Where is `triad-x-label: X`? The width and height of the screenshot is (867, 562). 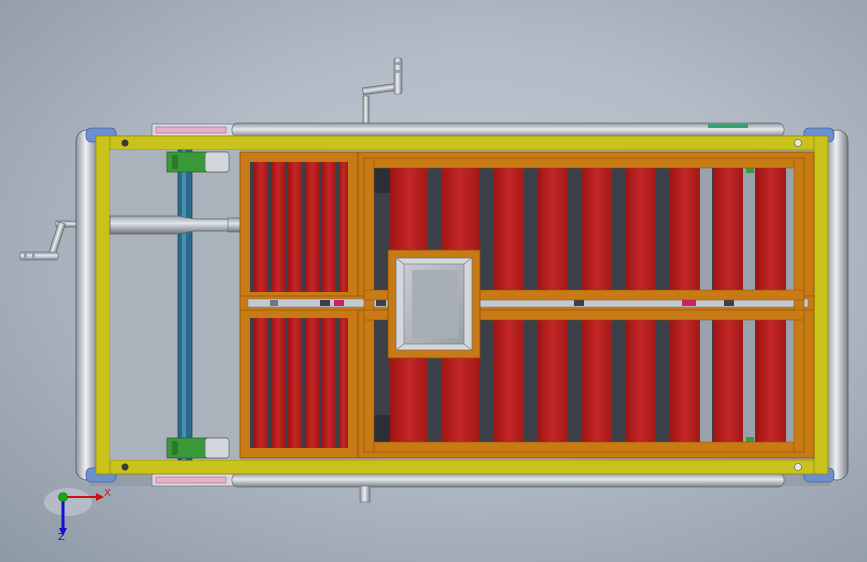 triad-x-label: X is located at coordinates (107, 493).